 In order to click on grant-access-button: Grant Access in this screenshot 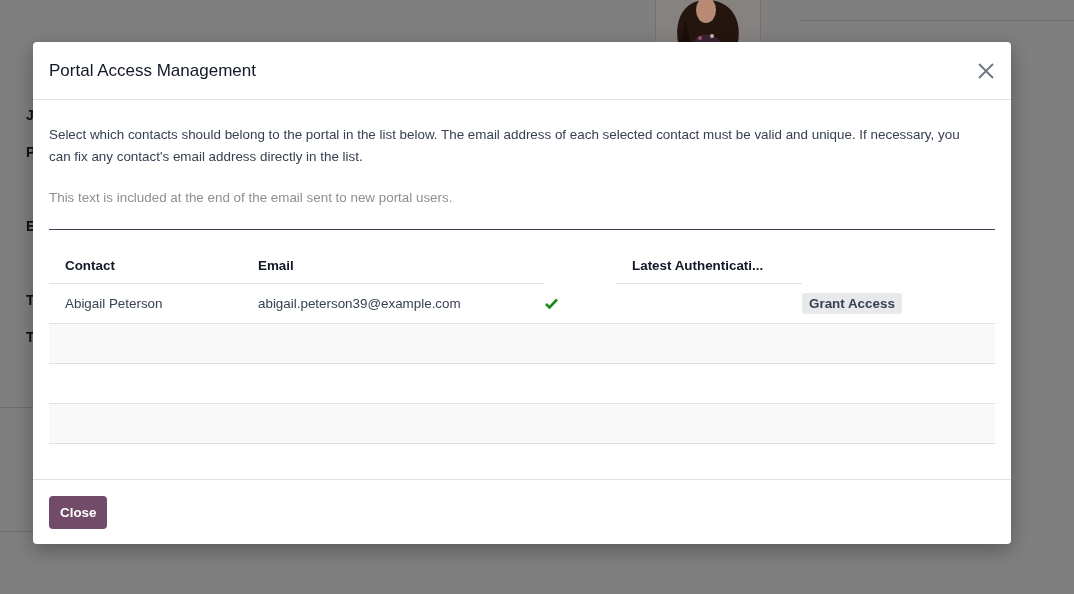, I will do `click(852, 303)`.